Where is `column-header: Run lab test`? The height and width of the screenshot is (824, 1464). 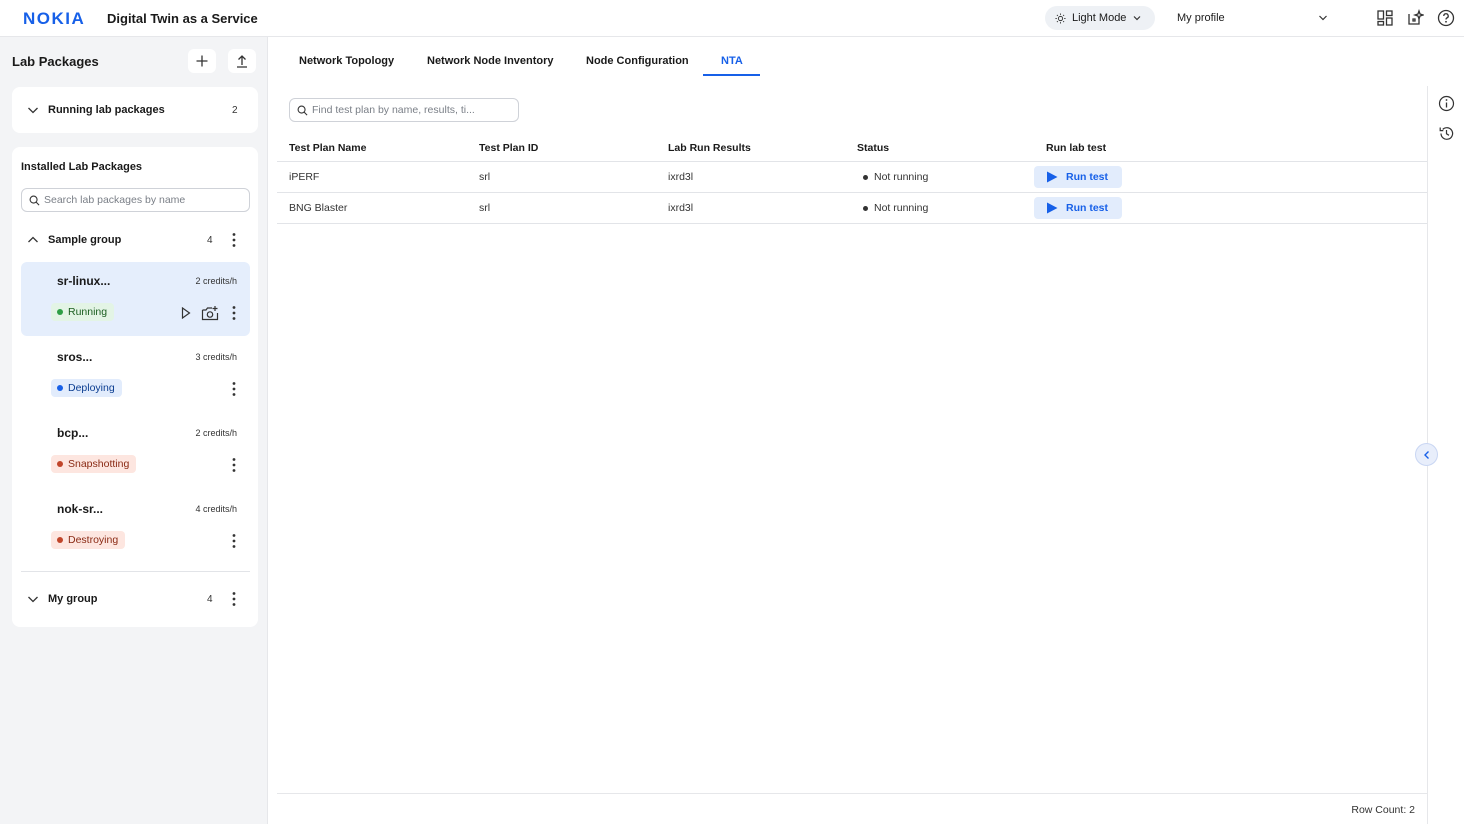 column-header: Run lab test is located at coordinates (1076, 148).